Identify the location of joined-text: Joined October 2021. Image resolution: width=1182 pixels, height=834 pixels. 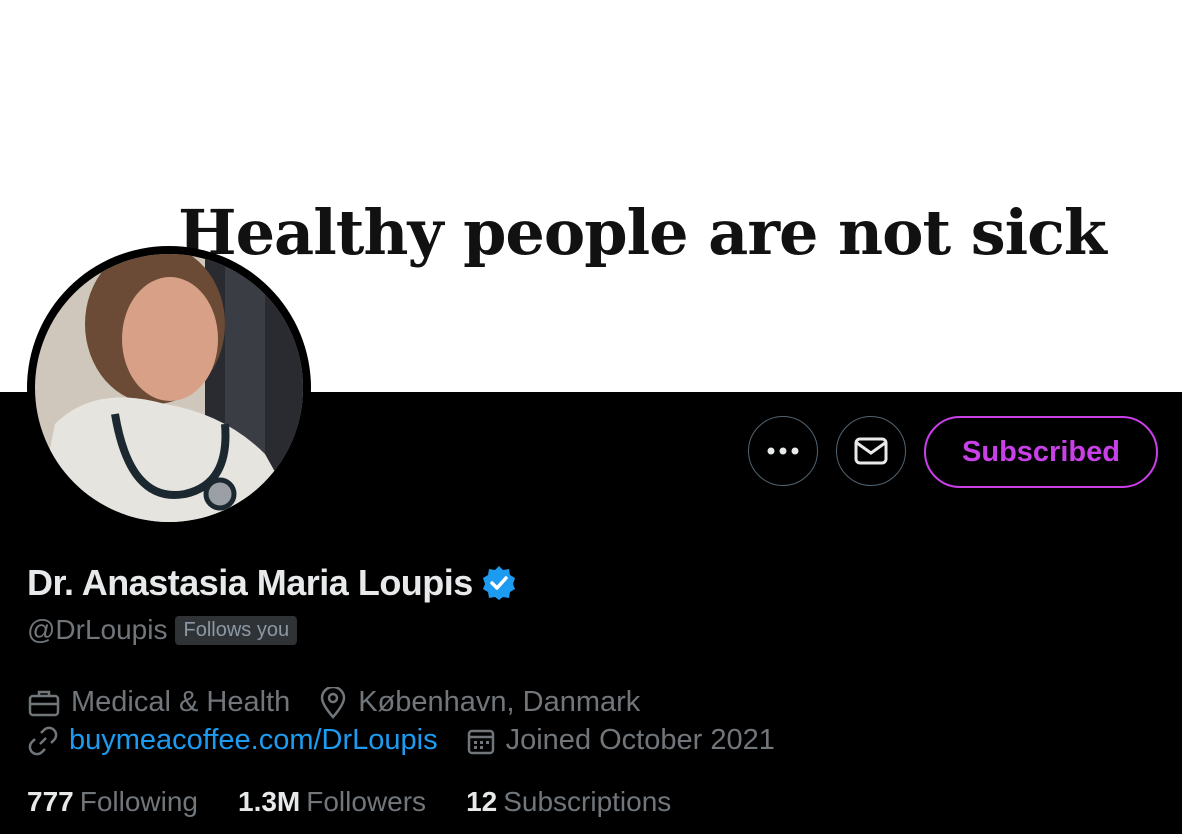
(640, 740).